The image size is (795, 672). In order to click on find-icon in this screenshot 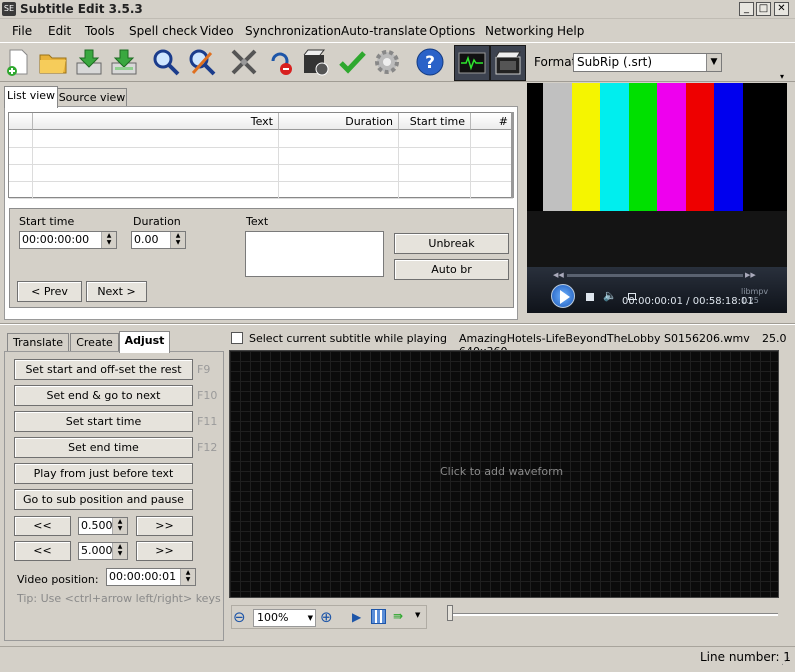, I will do `click(166, 62)`.